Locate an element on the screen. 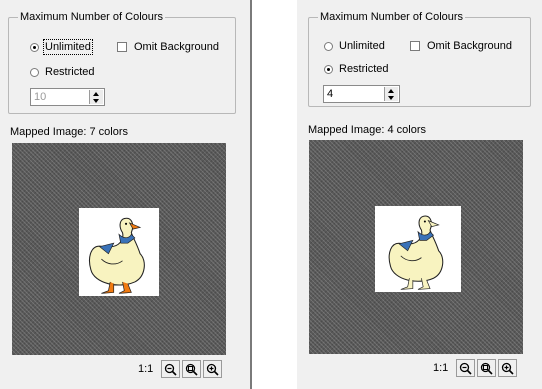  mapped-image-label: Mapped Image: 7 colors is located at coordinates (69, 132).